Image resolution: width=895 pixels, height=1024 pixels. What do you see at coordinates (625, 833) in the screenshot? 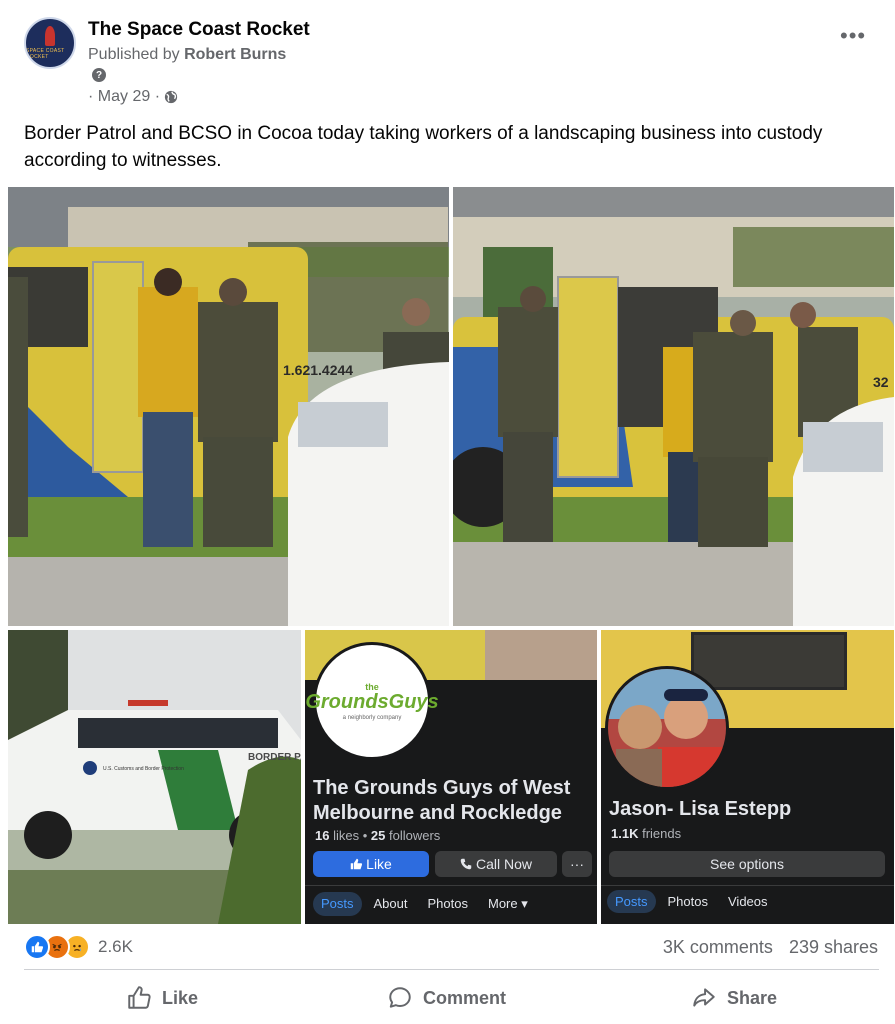
I see `friends-count: 1.1K` at bounding box center [625, 833].